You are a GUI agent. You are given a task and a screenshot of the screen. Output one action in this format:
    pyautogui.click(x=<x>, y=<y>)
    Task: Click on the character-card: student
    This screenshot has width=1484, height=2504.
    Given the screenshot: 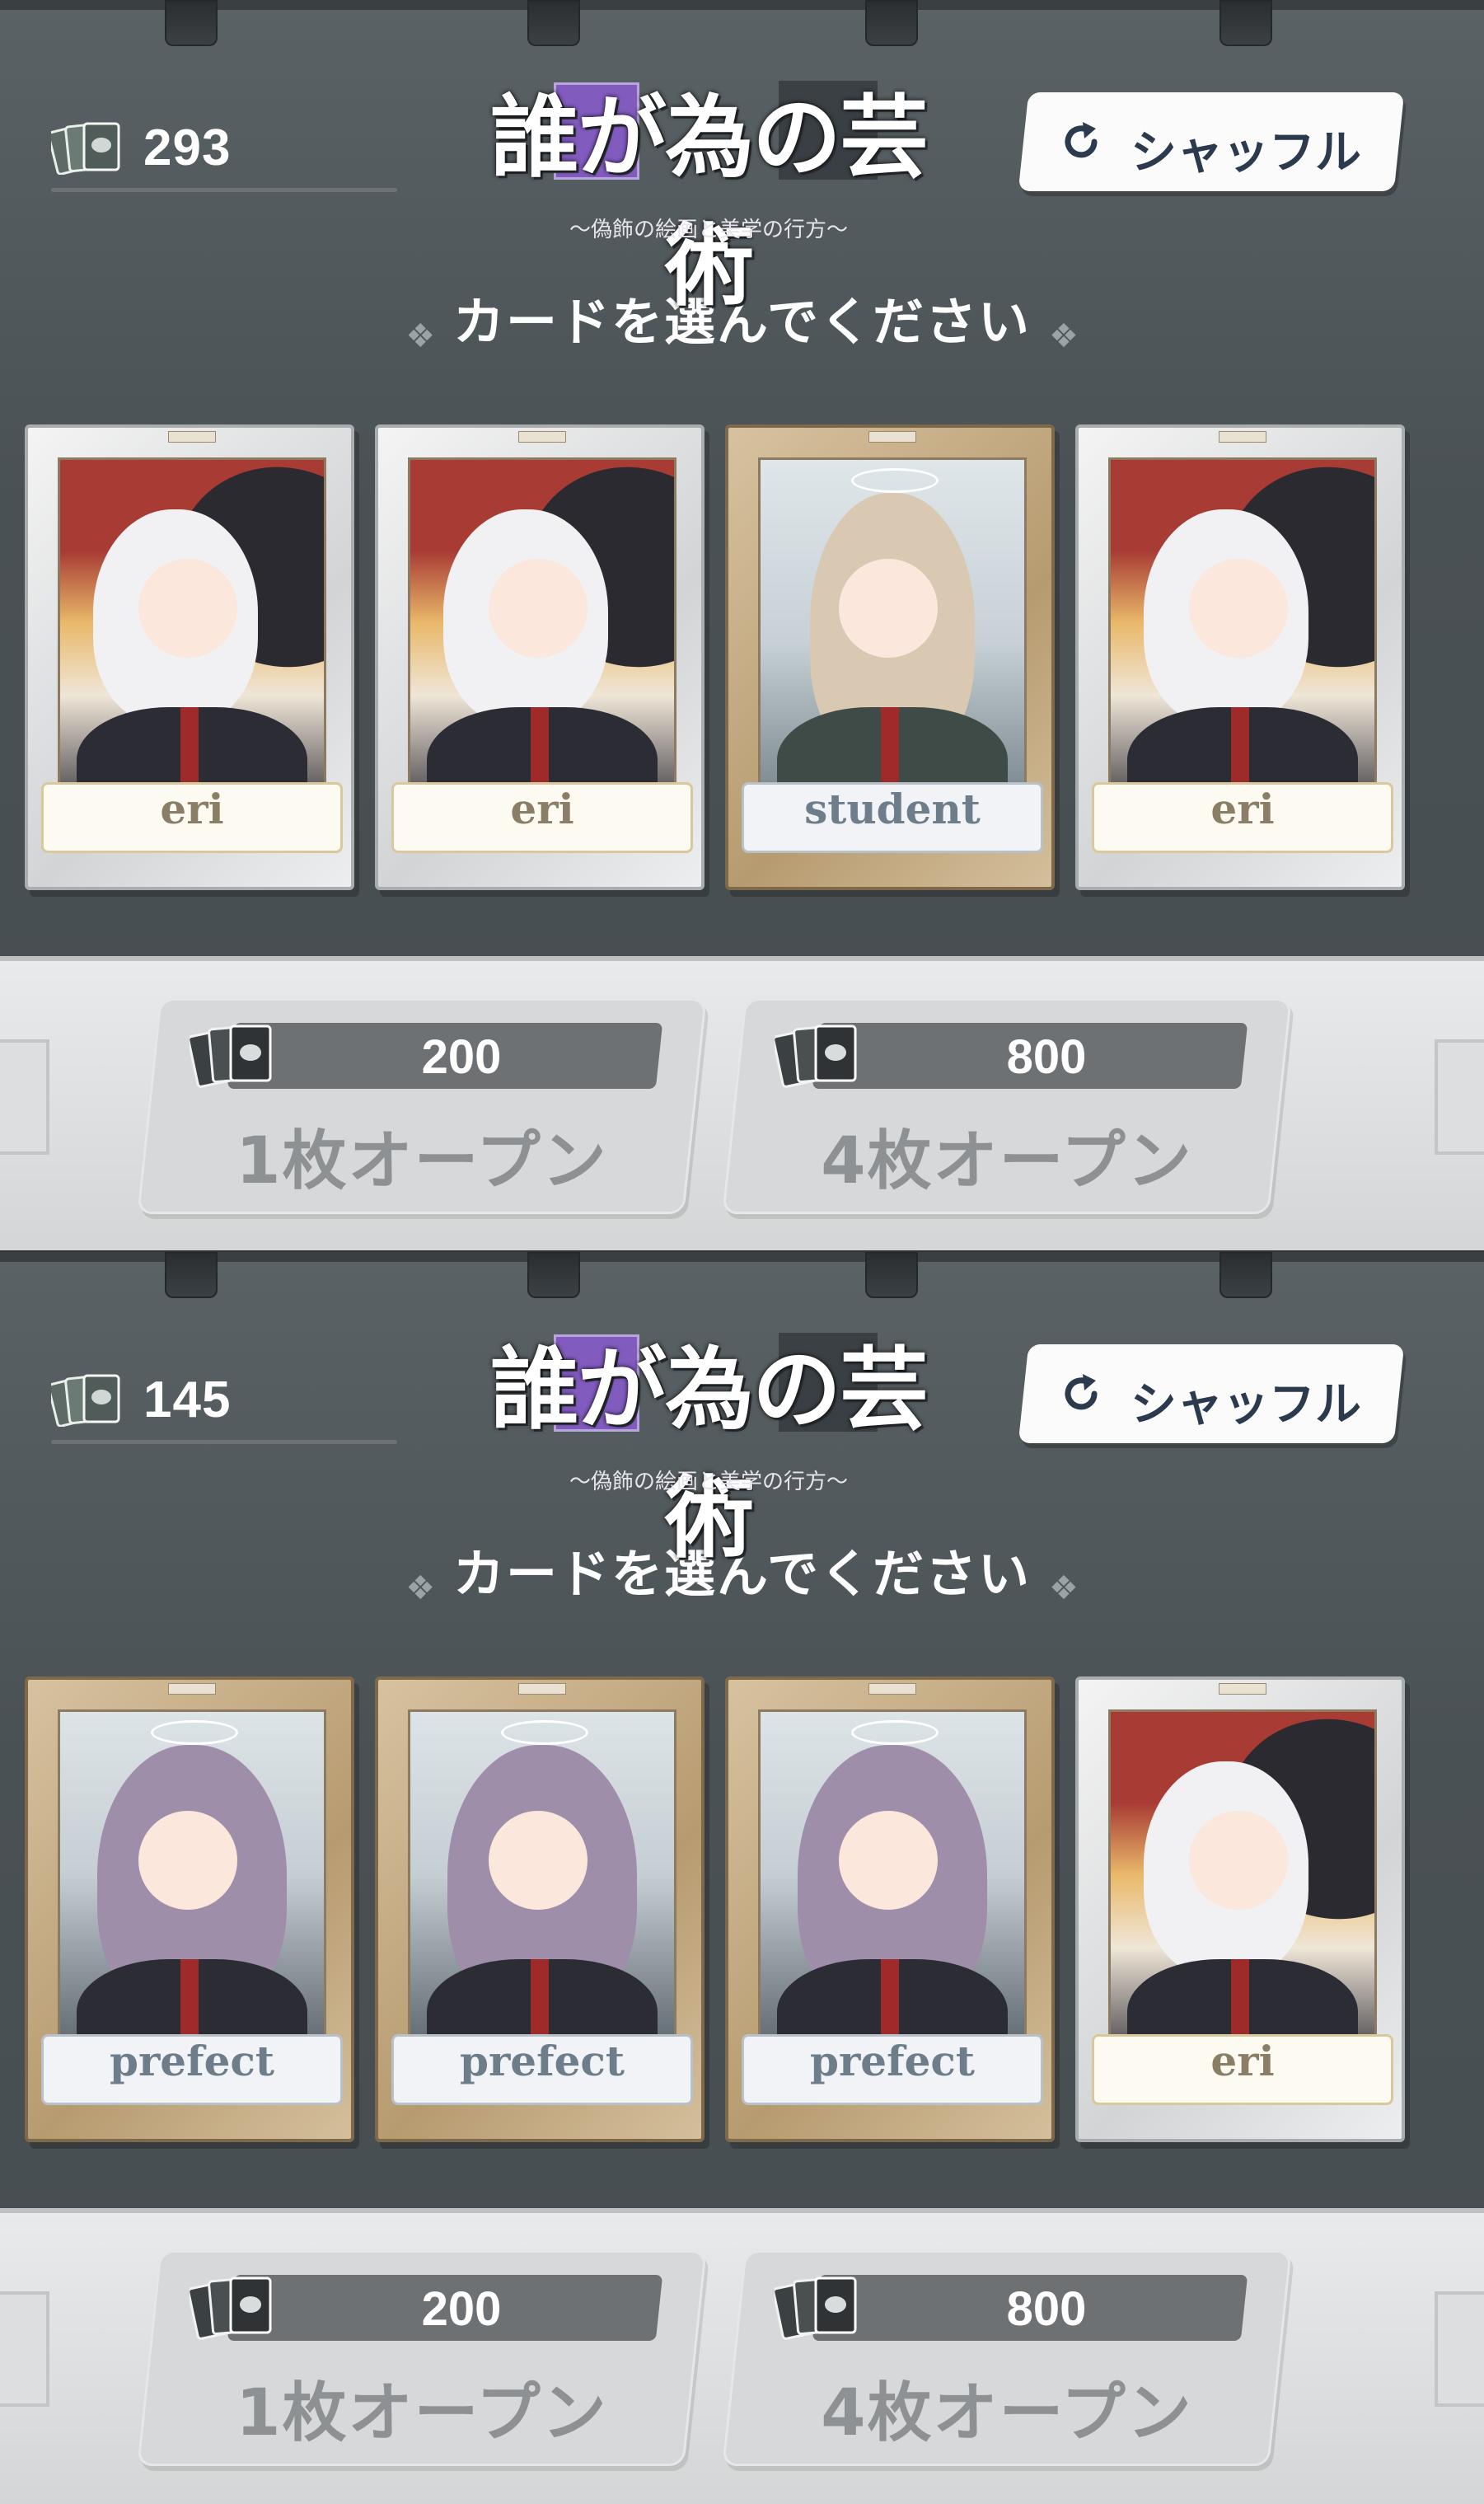 What is the action you would take?
    pyautogui.click(x=890, y=657)
    